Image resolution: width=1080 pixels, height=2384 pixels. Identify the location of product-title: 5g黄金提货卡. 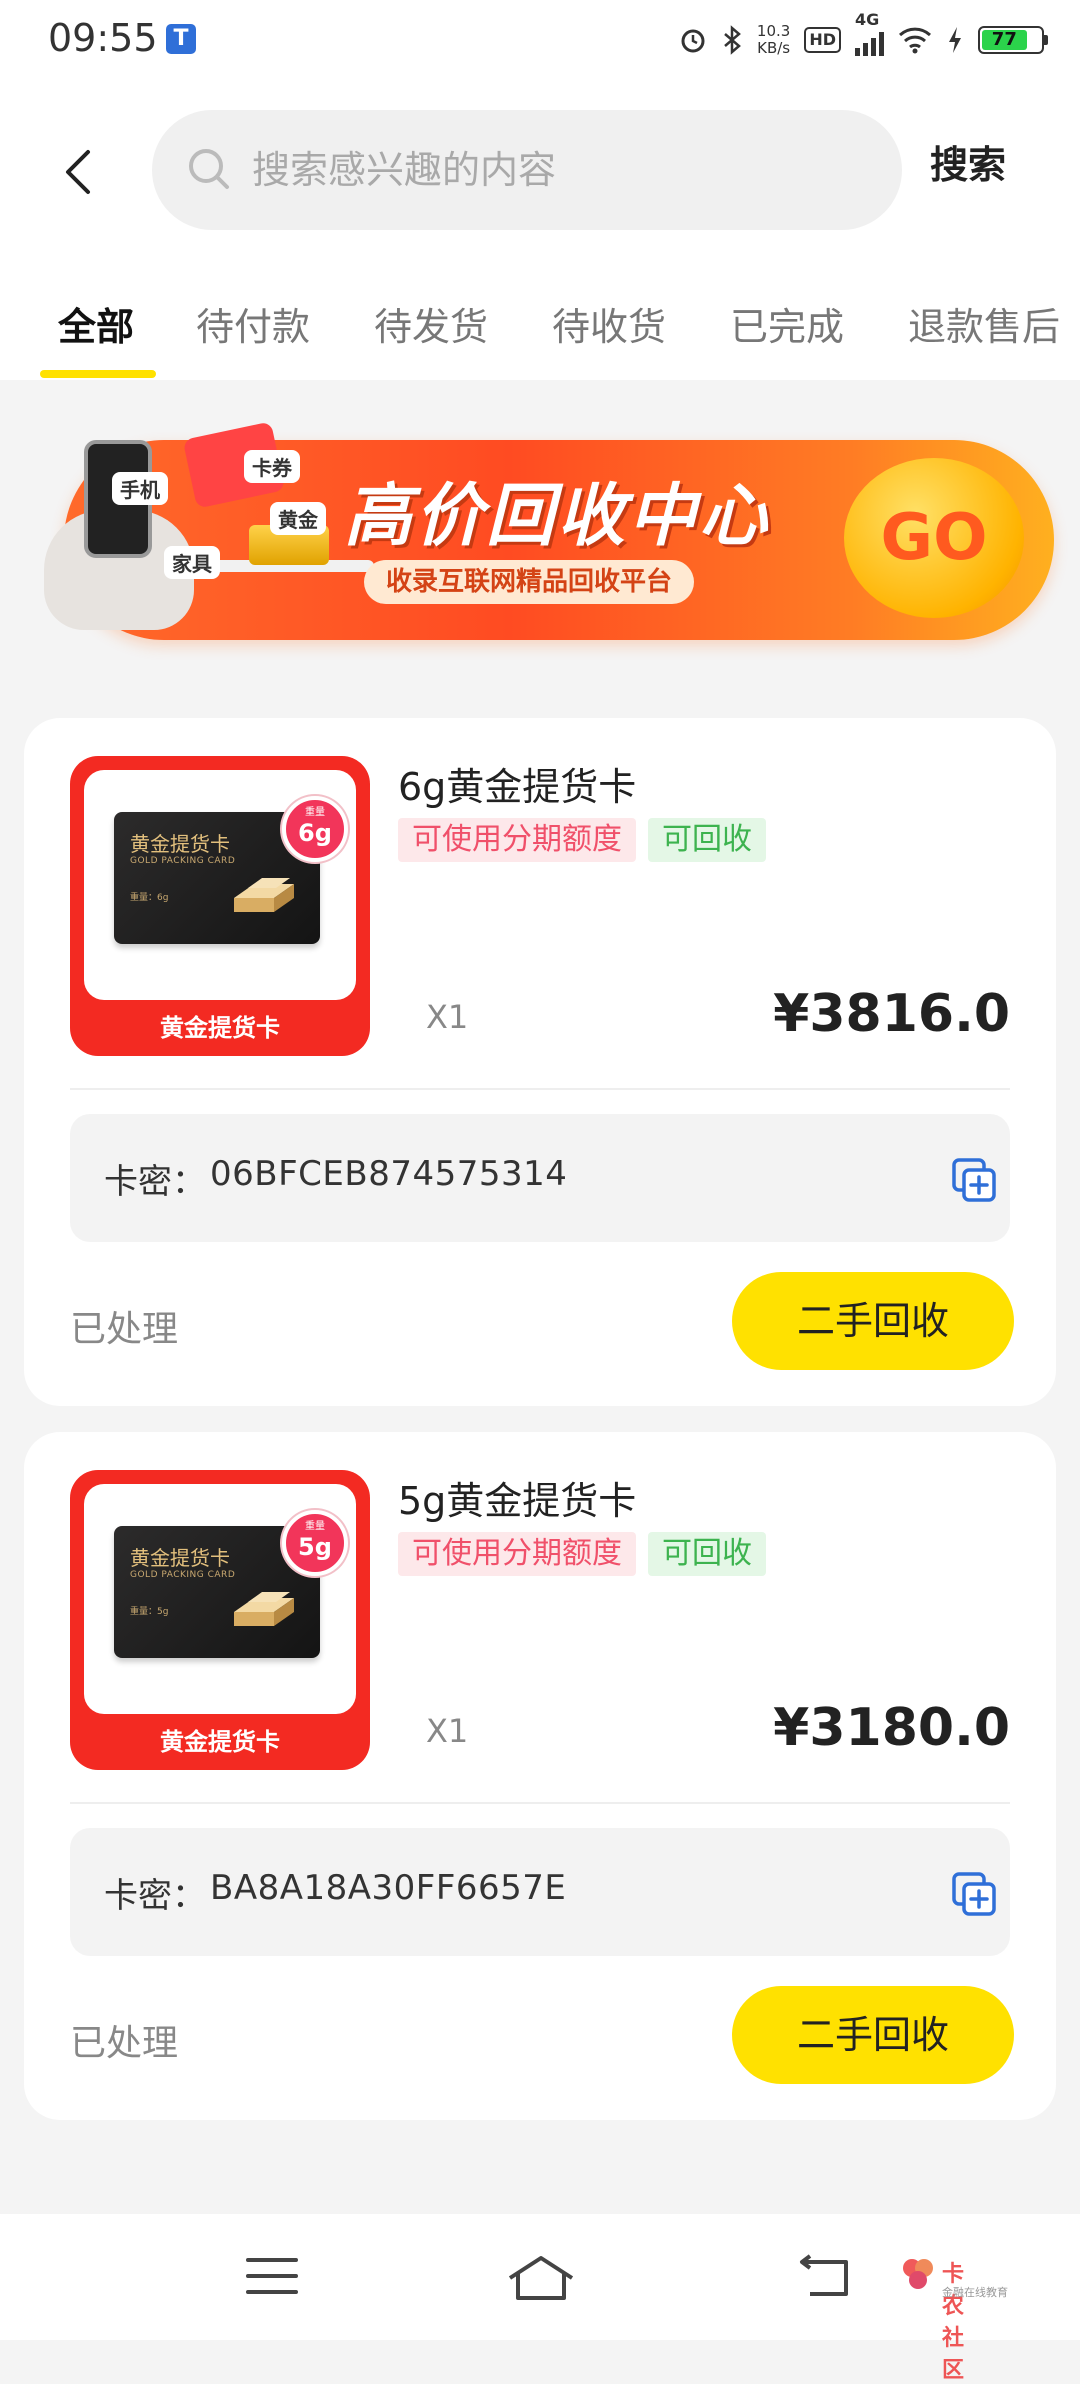
(517, 1497).